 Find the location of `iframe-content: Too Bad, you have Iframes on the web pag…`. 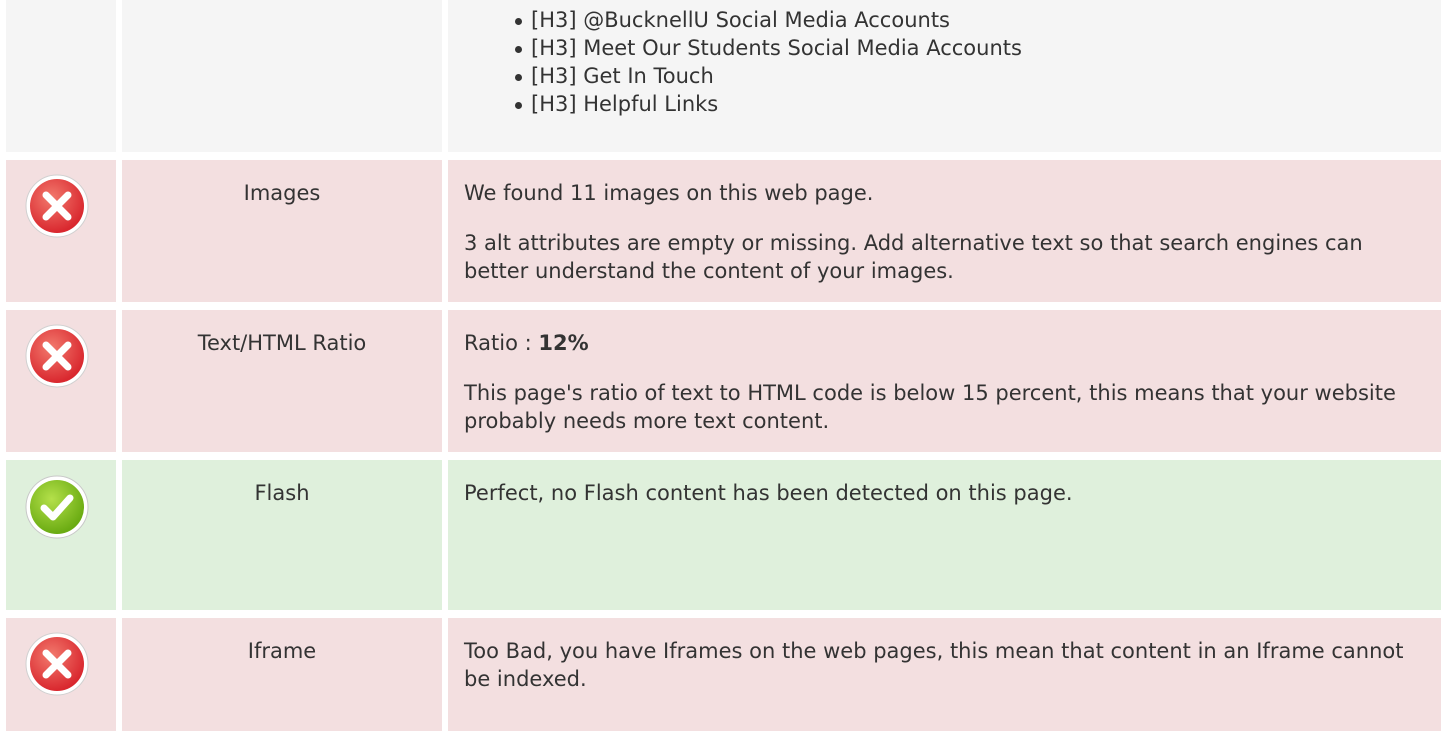

iframe-content: Too Bad, you have Iframes on the web pag… is located at coordinates (942, 655).